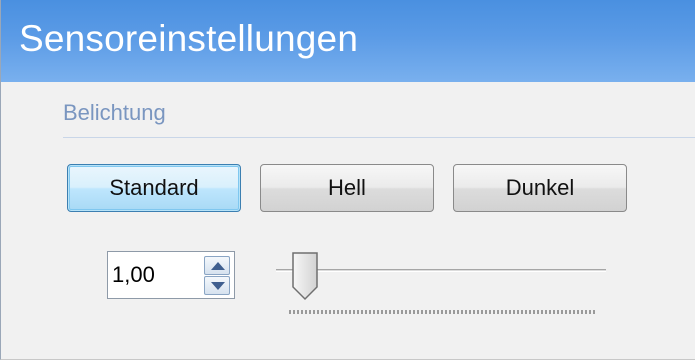 The image size is (695, 360). I want to click on group-label: Belichtung, so click(114, 112).